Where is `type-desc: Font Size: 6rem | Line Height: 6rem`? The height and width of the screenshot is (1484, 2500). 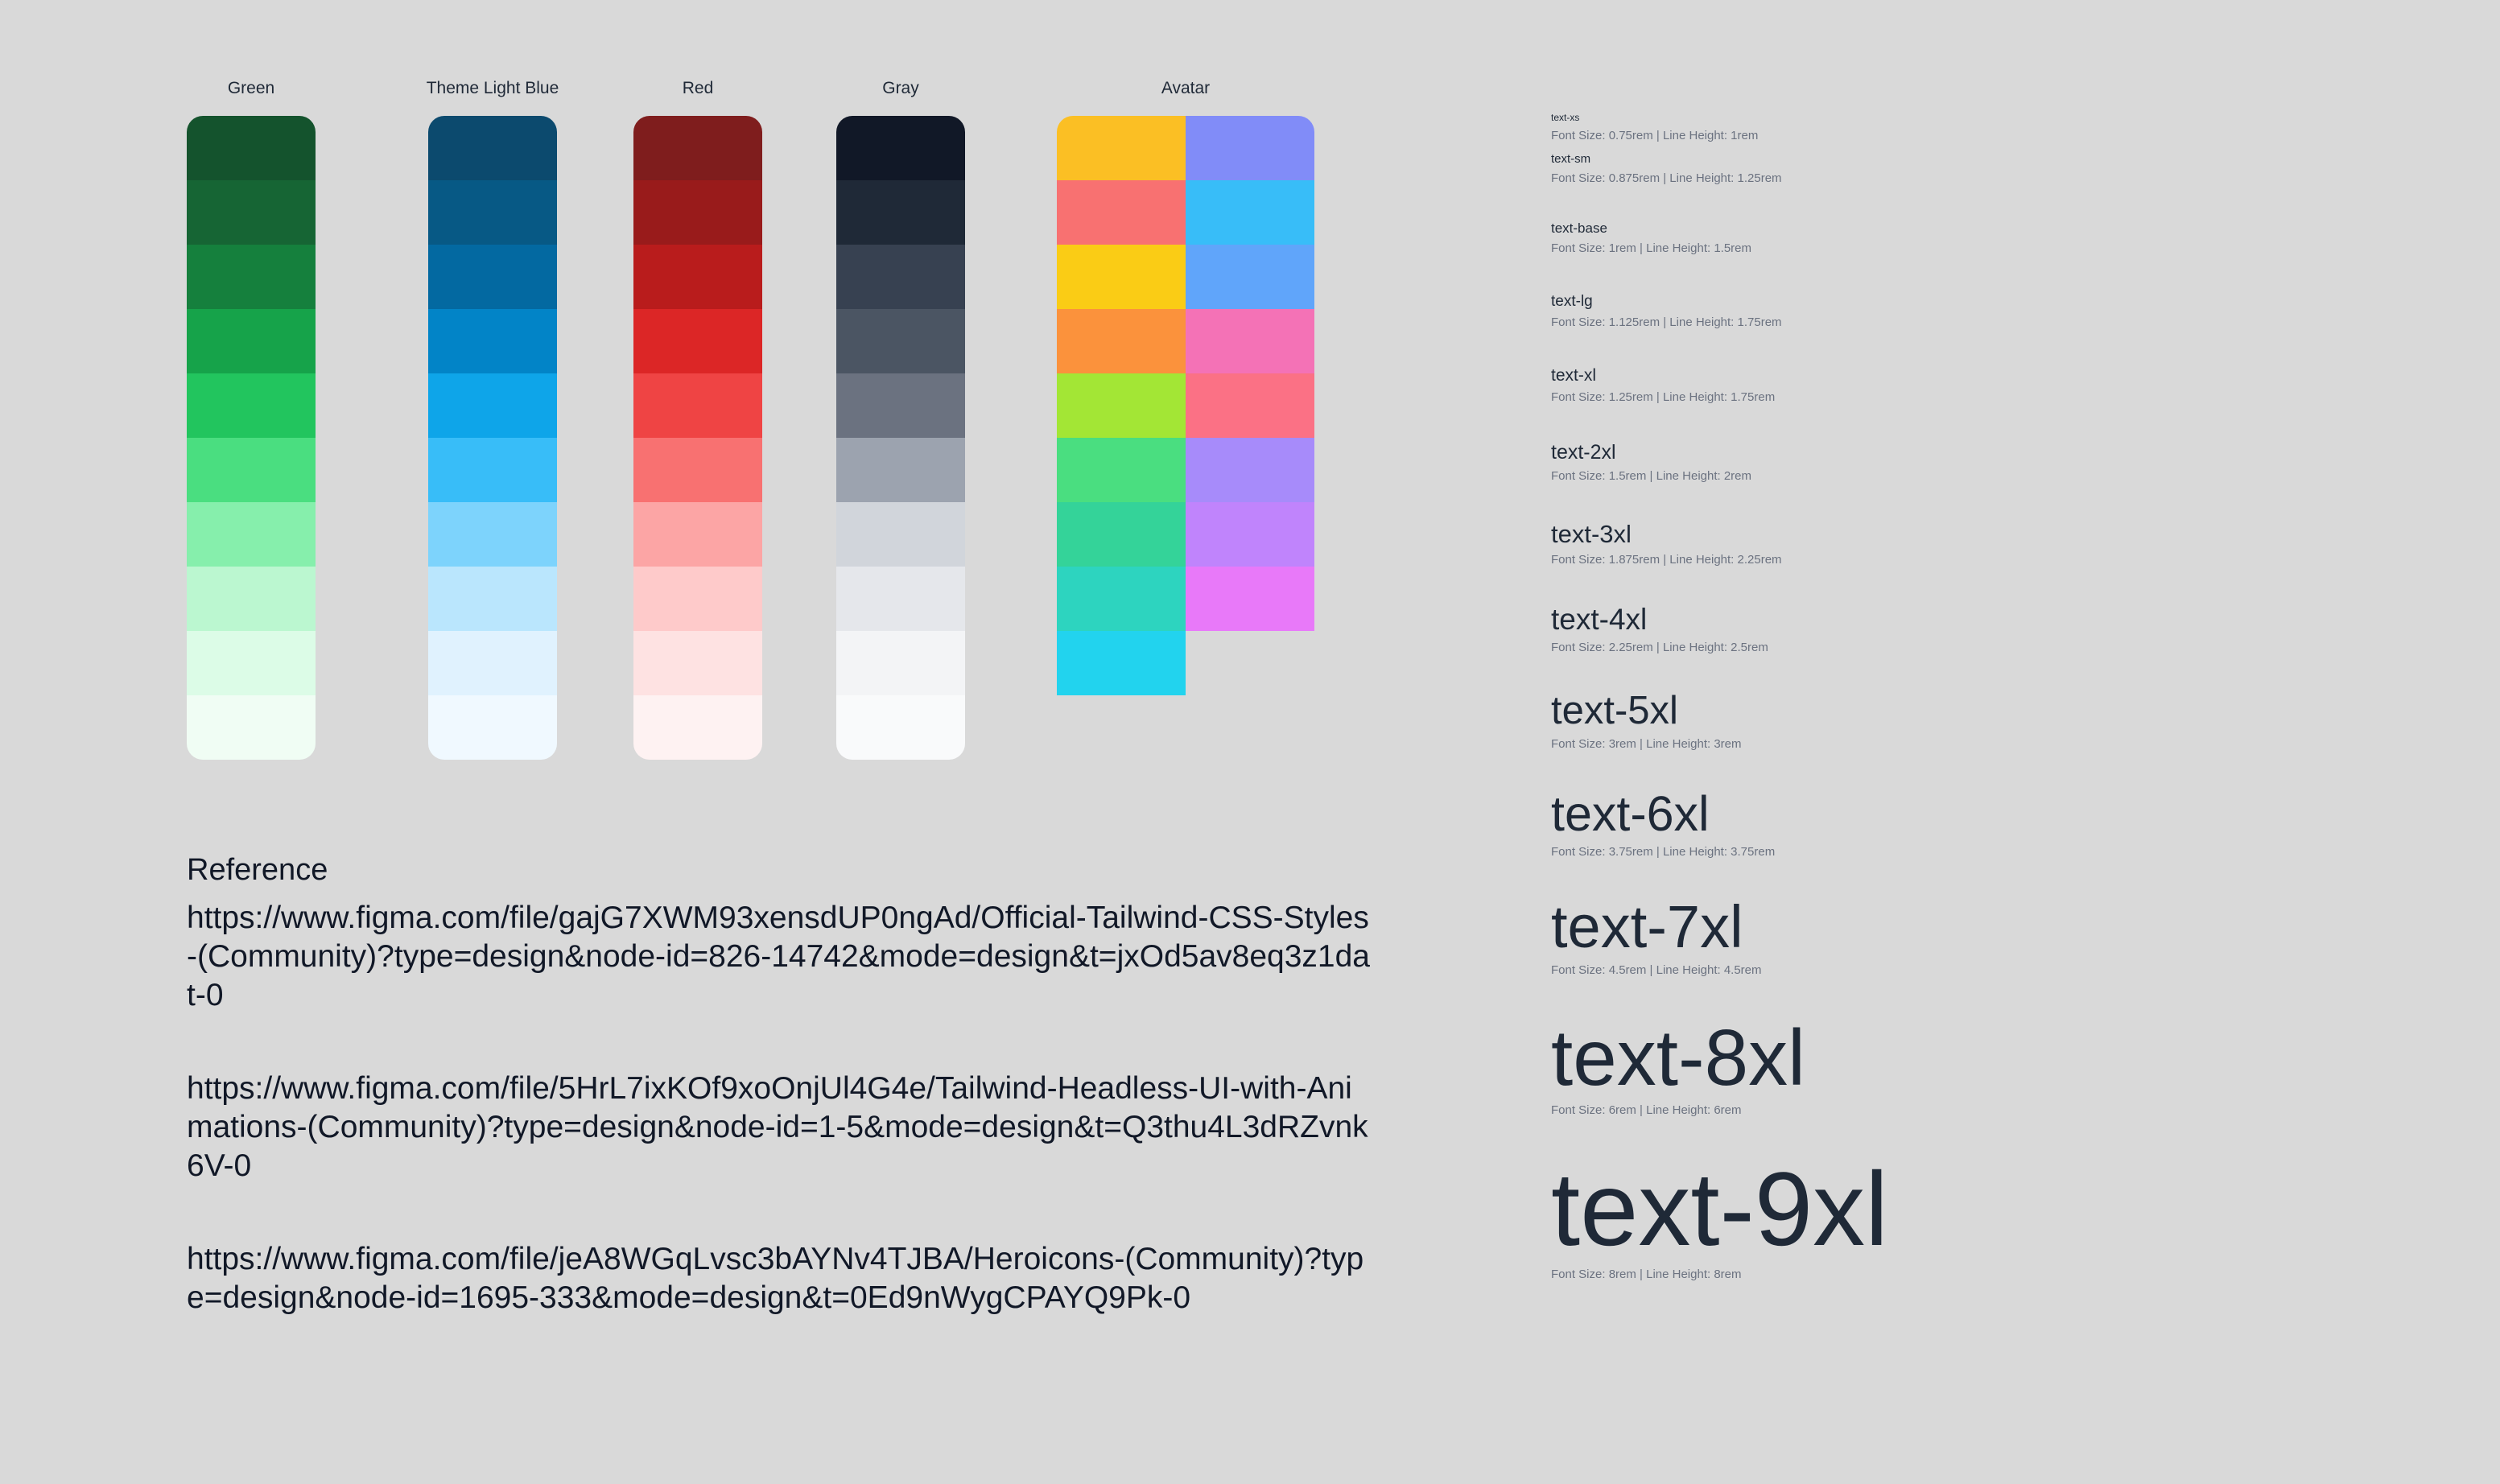
type-desc: Font Size: 6rem | Line Height: 6rem is located at coordinates (1646, 1110).